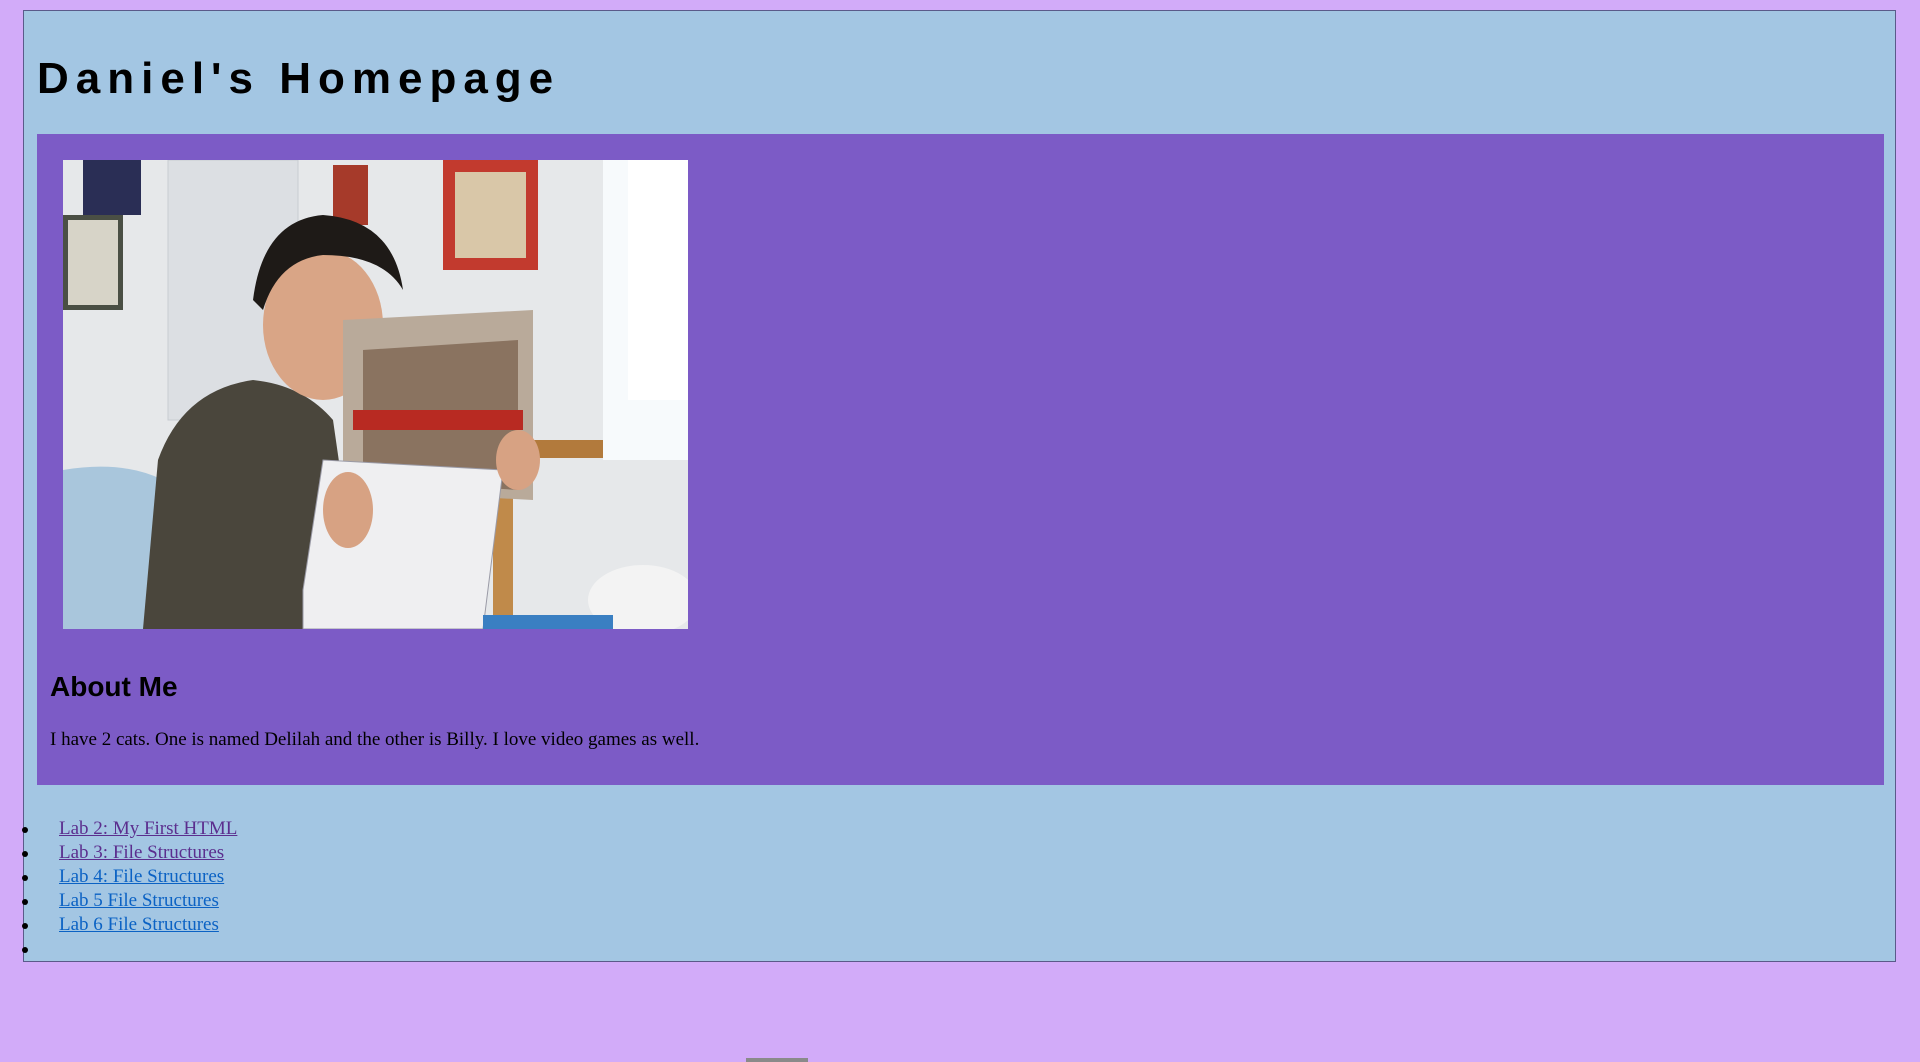 This screenshot has width=1920, height=1062. I want to click on lab-4-link: Lab 4: File Structures, so click(141, 876).